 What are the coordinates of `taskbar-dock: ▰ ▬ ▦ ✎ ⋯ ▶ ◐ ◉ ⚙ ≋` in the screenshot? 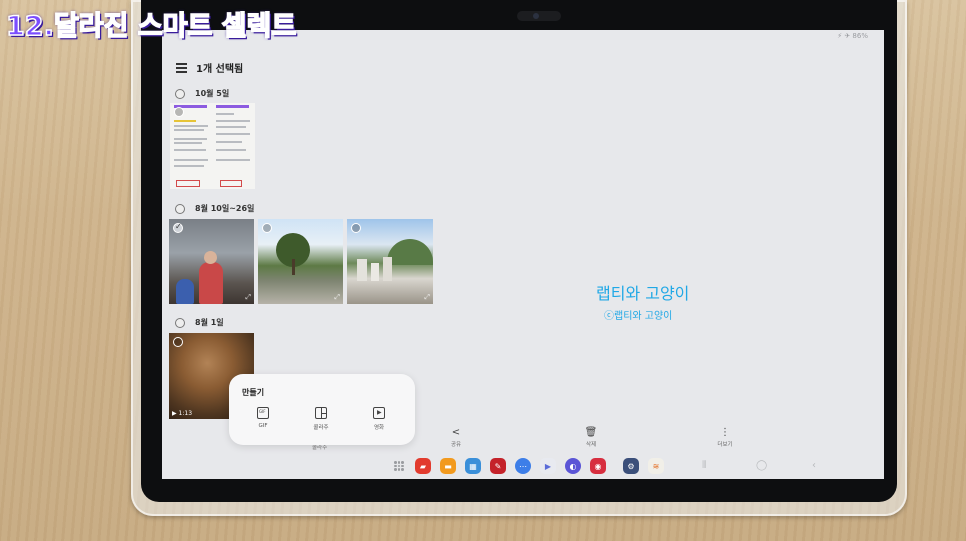 It's located at (529, 466).